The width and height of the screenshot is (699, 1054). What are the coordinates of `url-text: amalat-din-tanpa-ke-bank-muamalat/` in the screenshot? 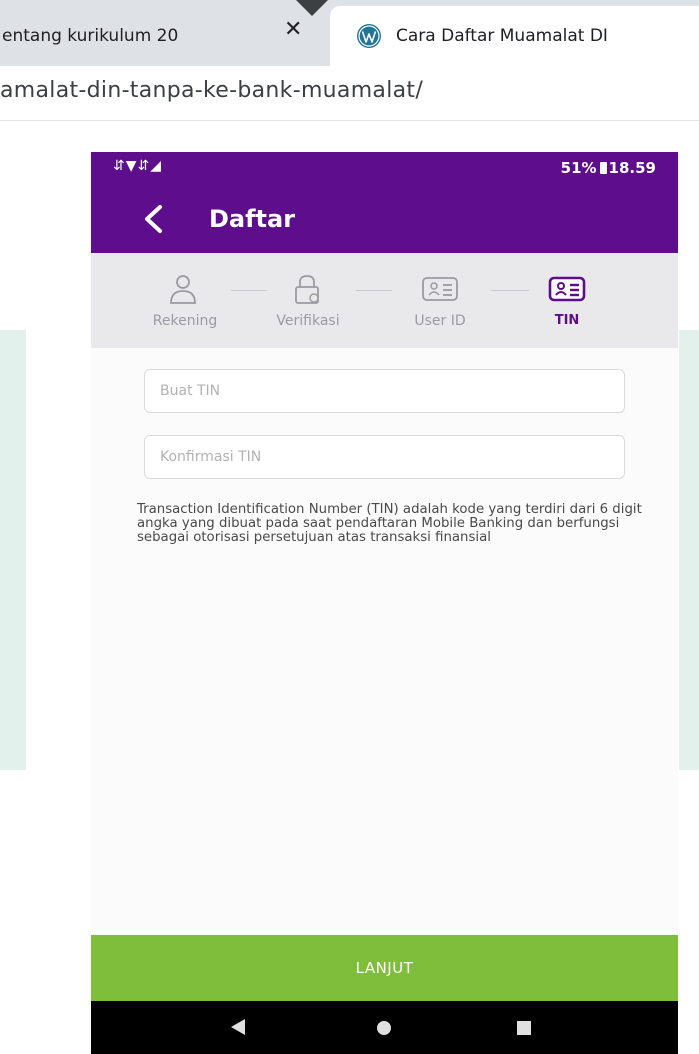 It's located at (211, 90).